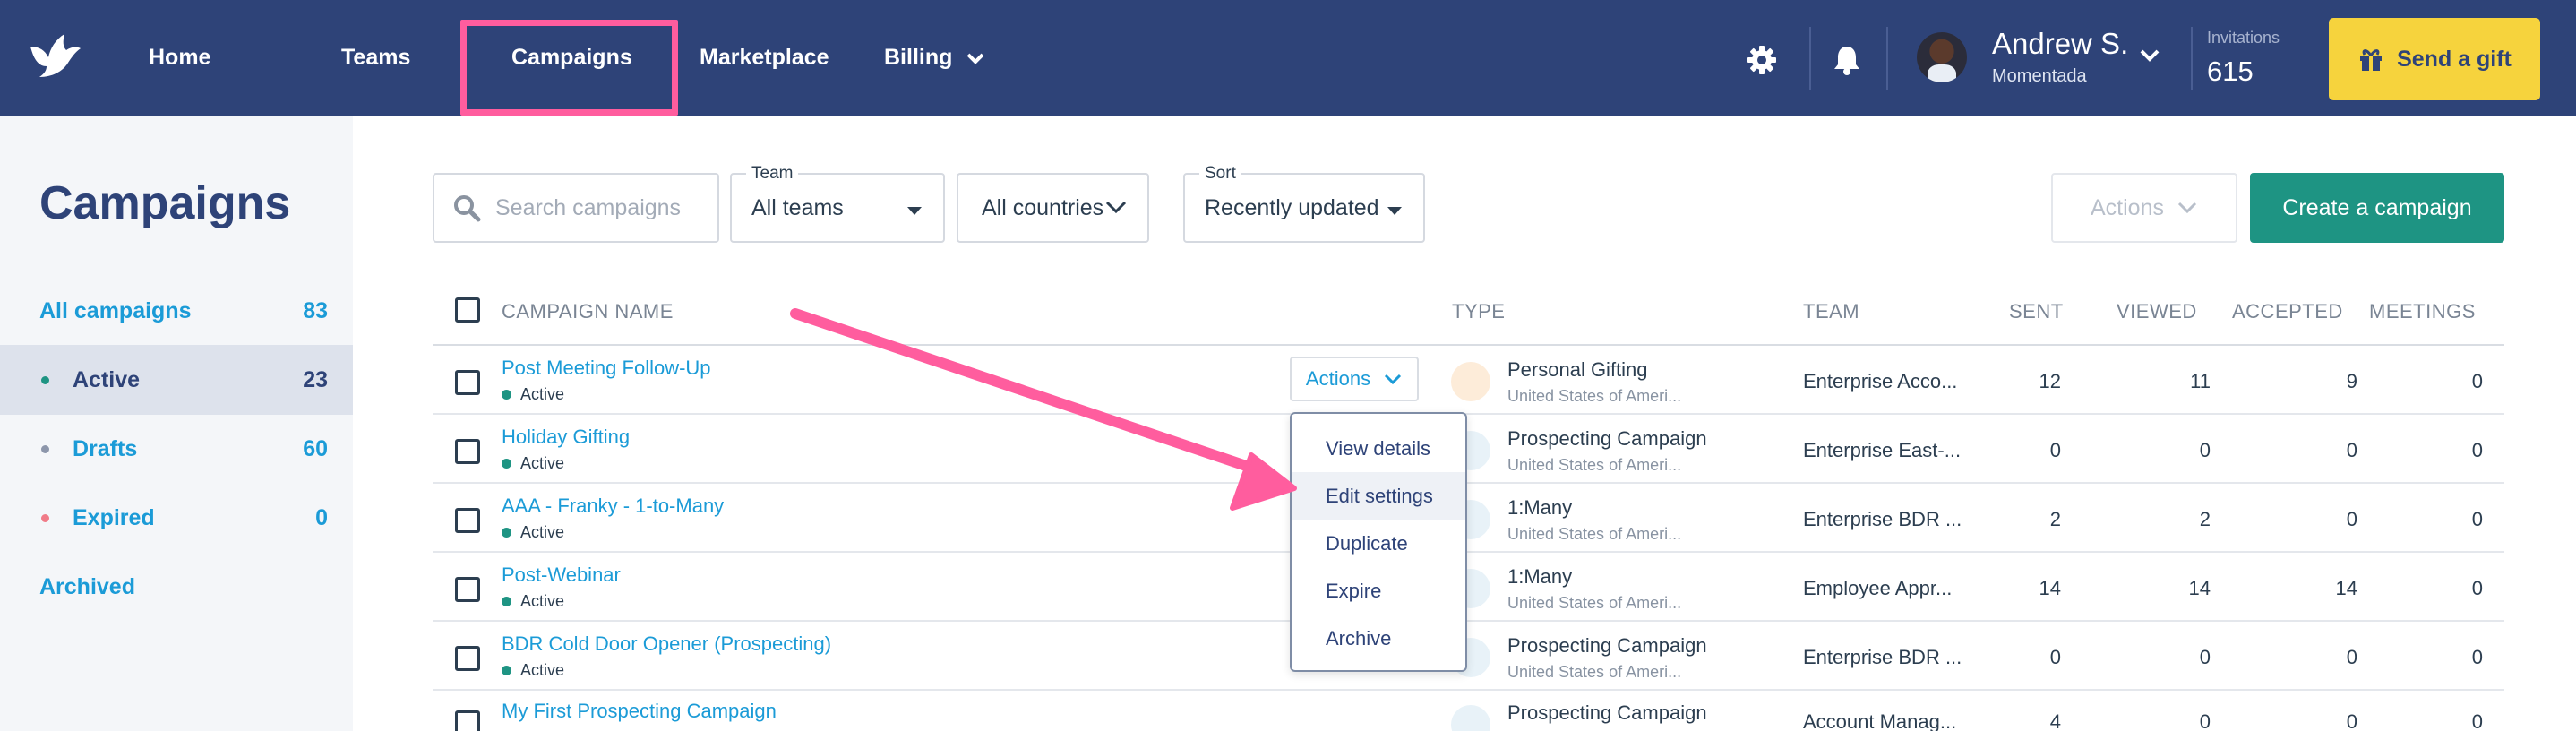 This screenshot has height=731, width=2576. What do you see at coordinates (467, 309) in the screenshot?
I see `select-all-checkbox` at bounding box center [467, 309].